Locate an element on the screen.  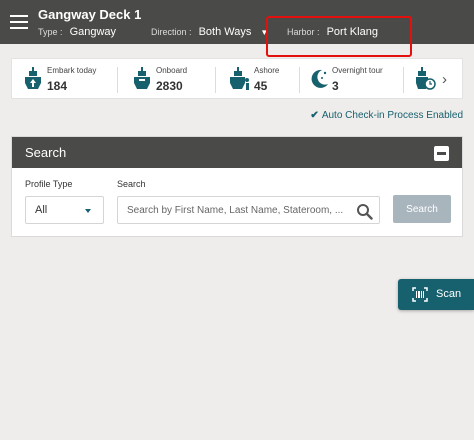
stat-value: 2830 is located at coordinates (169, 86).